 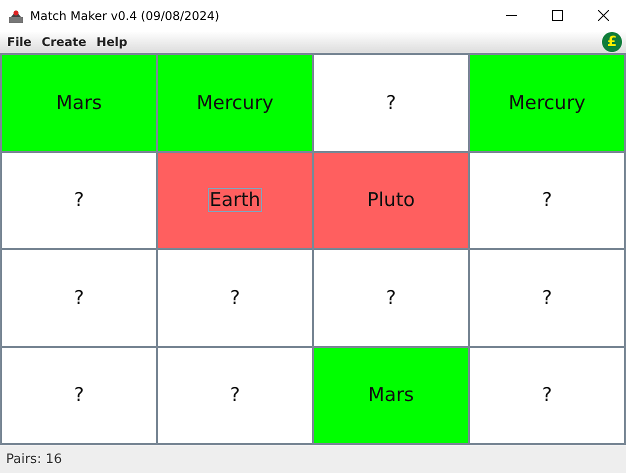 I want to click on card: Earth, so click(x=235, y=200).